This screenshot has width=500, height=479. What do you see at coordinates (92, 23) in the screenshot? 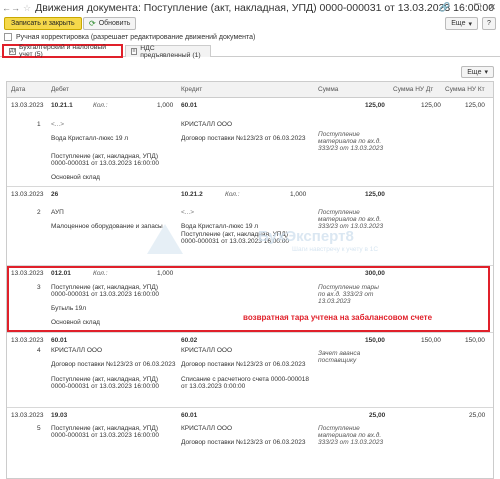
I see `refresh-icon: ⟳` at bounding box center [92, 23].